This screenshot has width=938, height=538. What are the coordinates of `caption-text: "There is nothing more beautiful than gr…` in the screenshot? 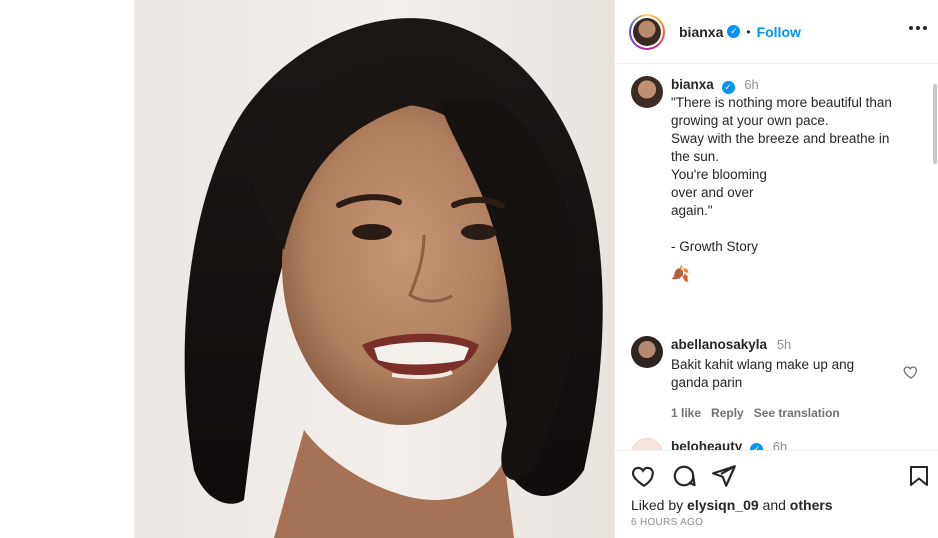 It's located at (781, 174).